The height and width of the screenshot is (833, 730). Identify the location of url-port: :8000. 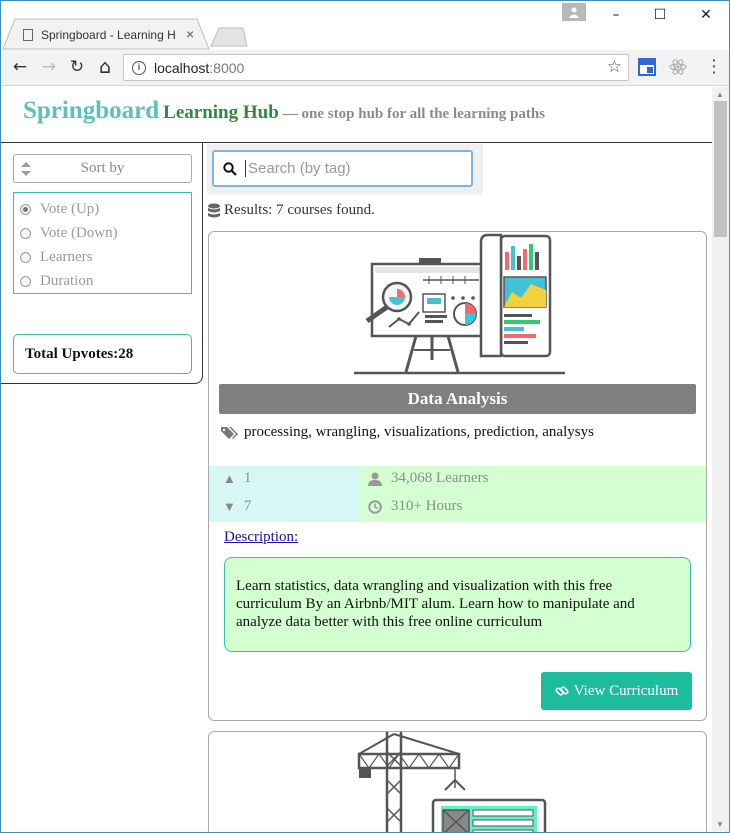
(227, 67).